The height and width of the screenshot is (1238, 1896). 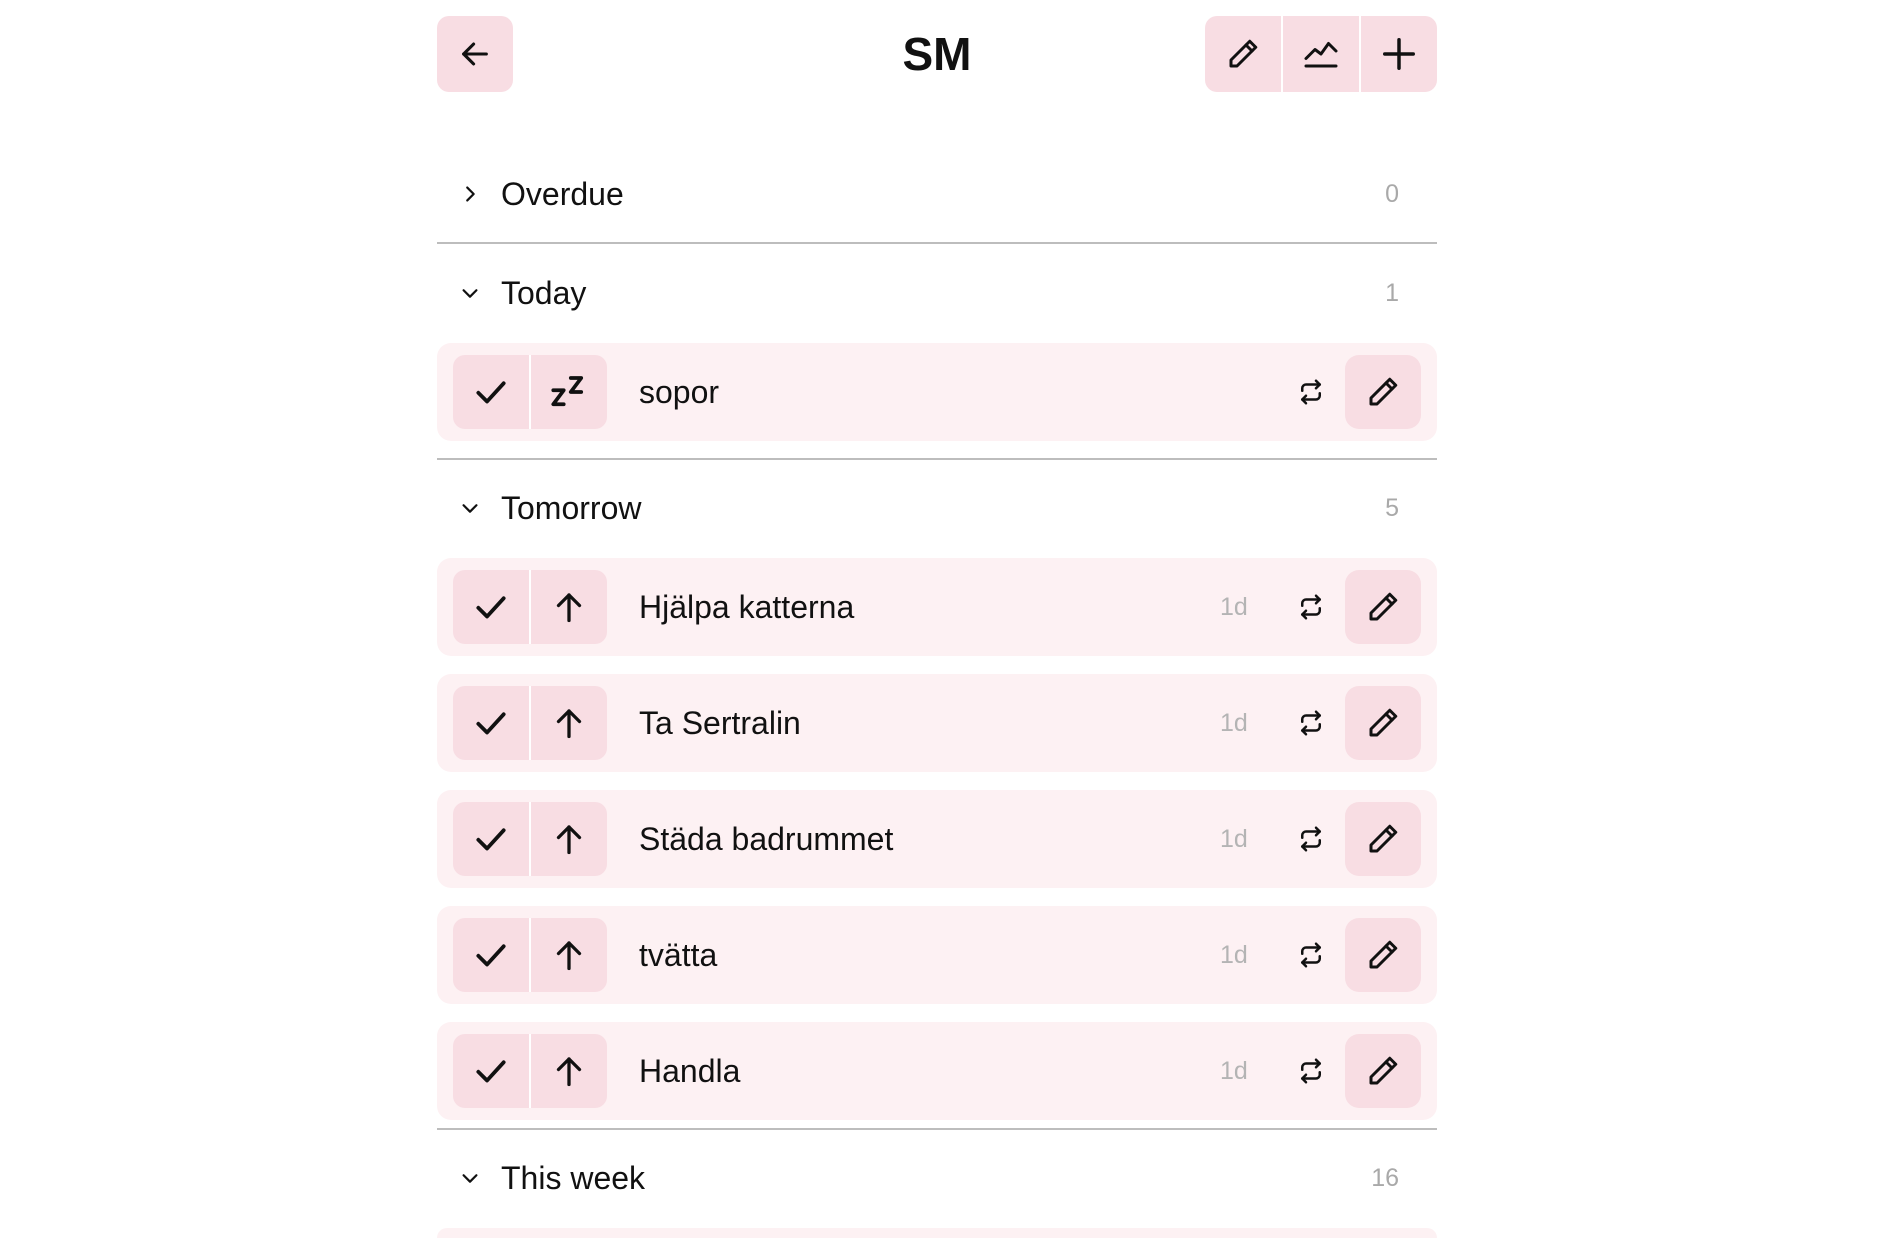 What do you see at coordinates (937, 607) in the screenshot?
I see `task-row: Hjälpa katterna 1d` at bounding box center [937, 607].